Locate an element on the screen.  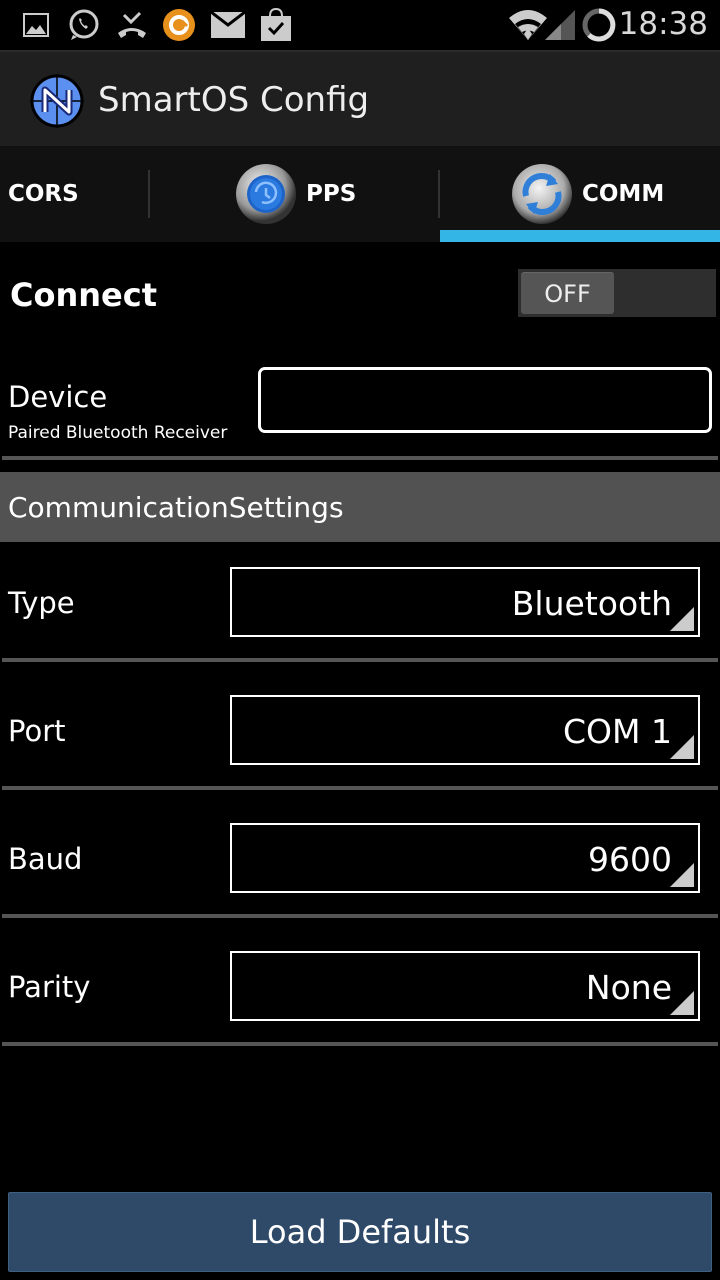
tab-comm: COMM is located at coordinates (587, 194).